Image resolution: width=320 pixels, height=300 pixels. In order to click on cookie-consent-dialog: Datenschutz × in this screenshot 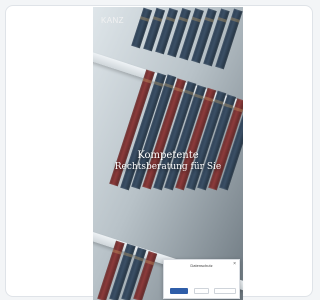, I will do `click(201, 279)`.